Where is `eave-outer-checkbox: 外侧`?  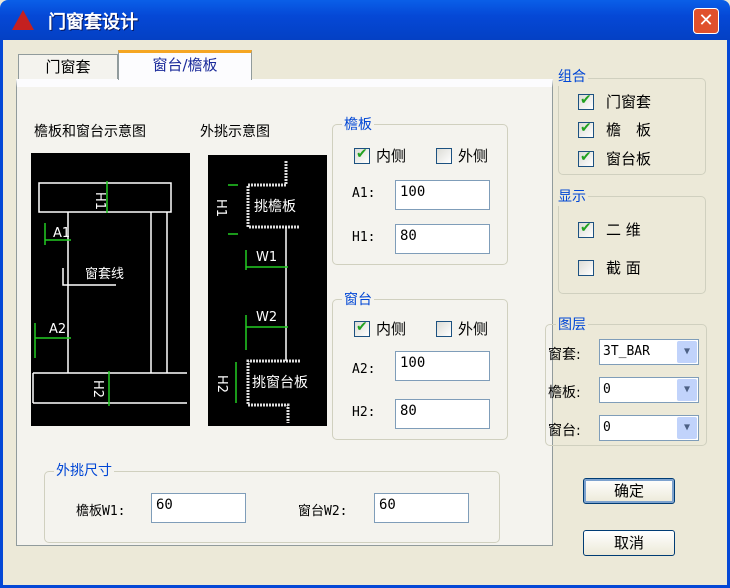
eave-outer-checkbox: 外侧 is located at coordinates (462, 155).